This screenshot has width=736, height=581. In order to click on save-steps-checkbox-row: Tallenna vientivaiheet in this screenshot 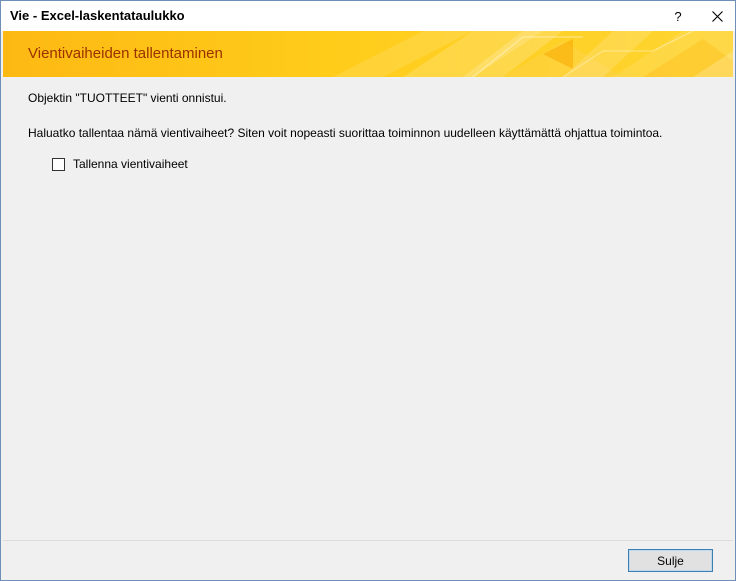, I will do `click(120, 164)`.